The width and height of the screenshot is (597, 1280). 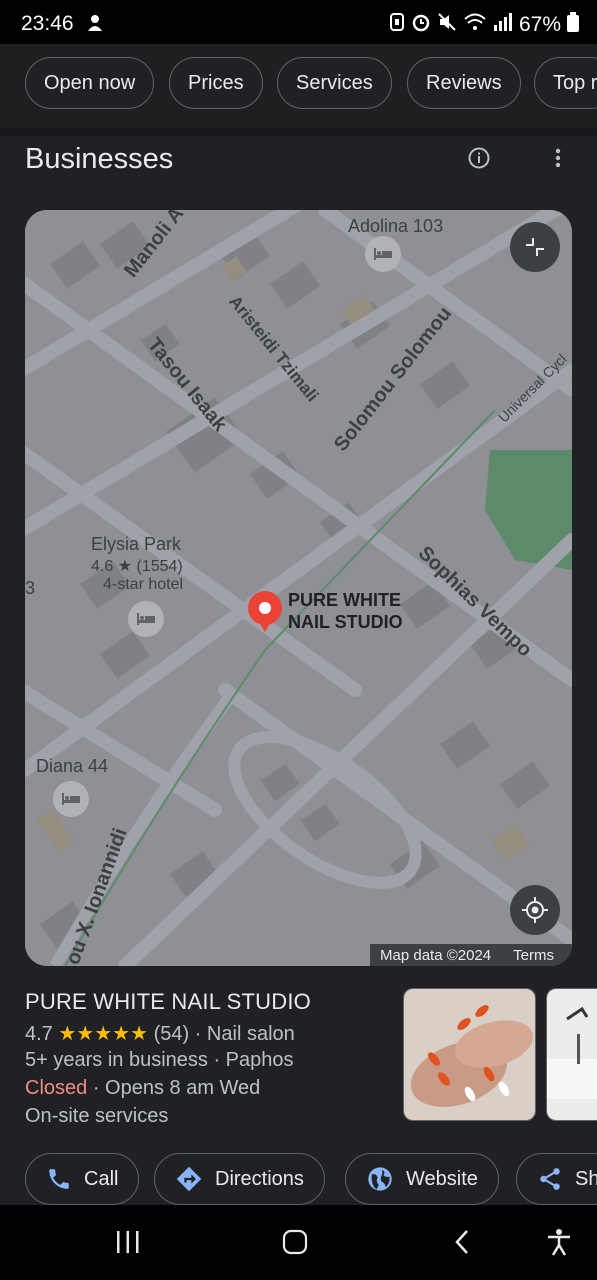 I want to click on call-label: Call, so click(x=101, y=1178).